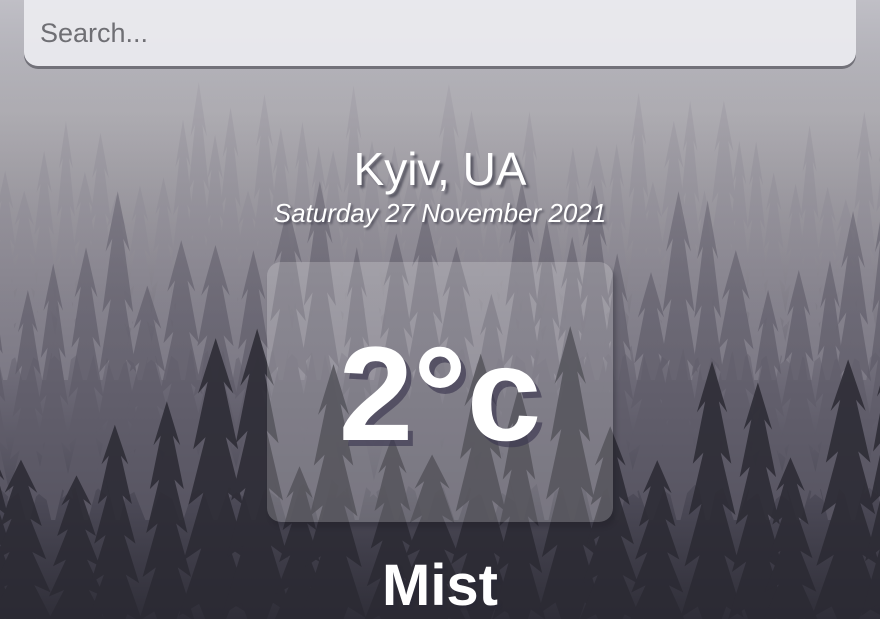 The image size is (880, 619). What do you see at coordinates (440, 585) in the screenshot?
I see `weather-condition: Mist` at bounding box center [440, 585].